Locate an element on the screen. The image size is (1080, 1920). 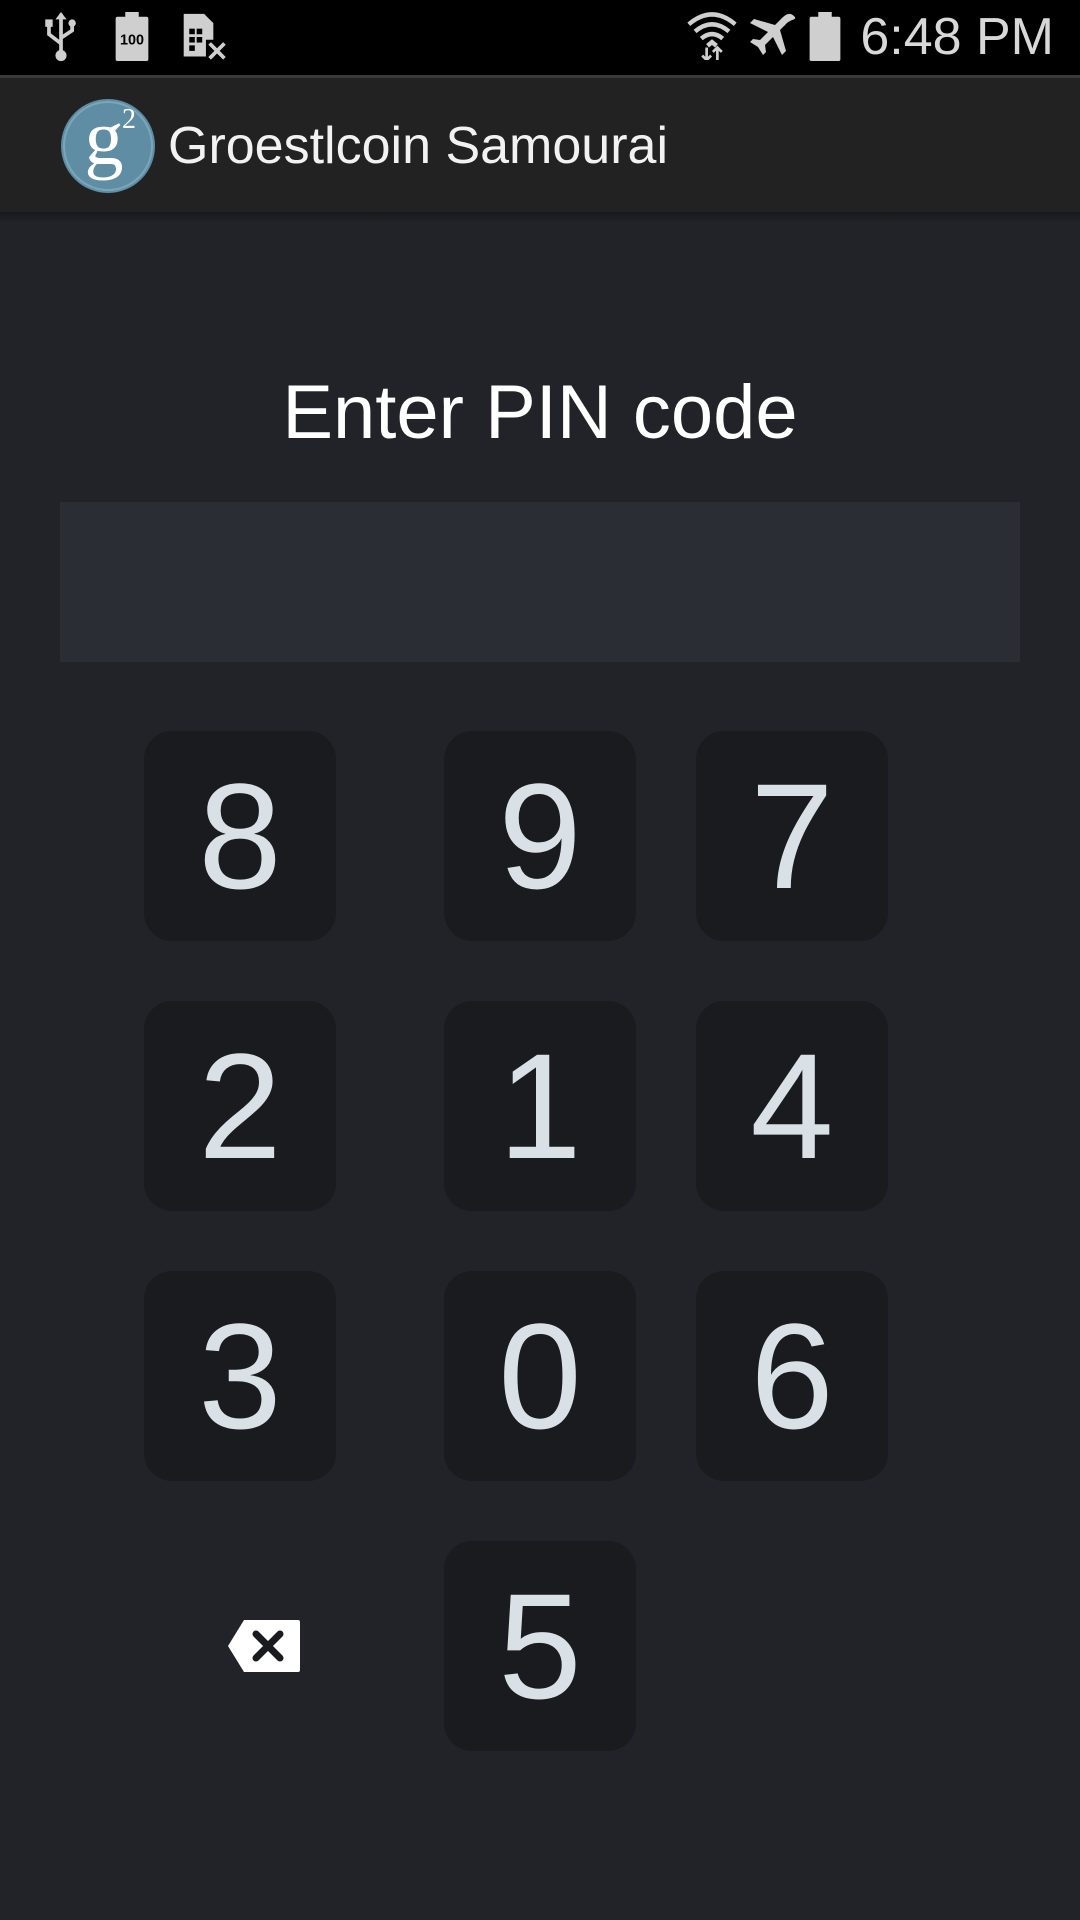
key-4: 4 is located at coordinates (792, 1106).